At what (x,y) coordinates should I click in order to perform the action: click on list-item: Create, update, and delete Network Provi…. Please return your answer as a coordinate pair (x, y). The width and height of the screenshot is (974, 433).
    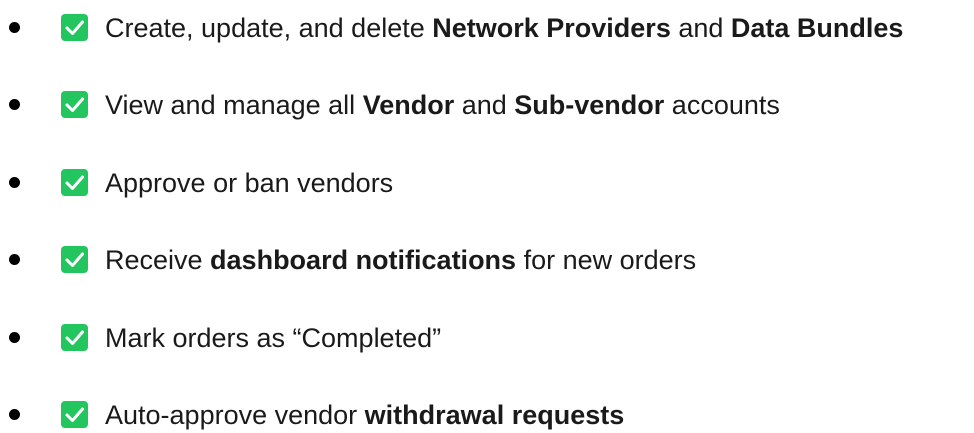
    Looking at the image, I should click on (487, 26).